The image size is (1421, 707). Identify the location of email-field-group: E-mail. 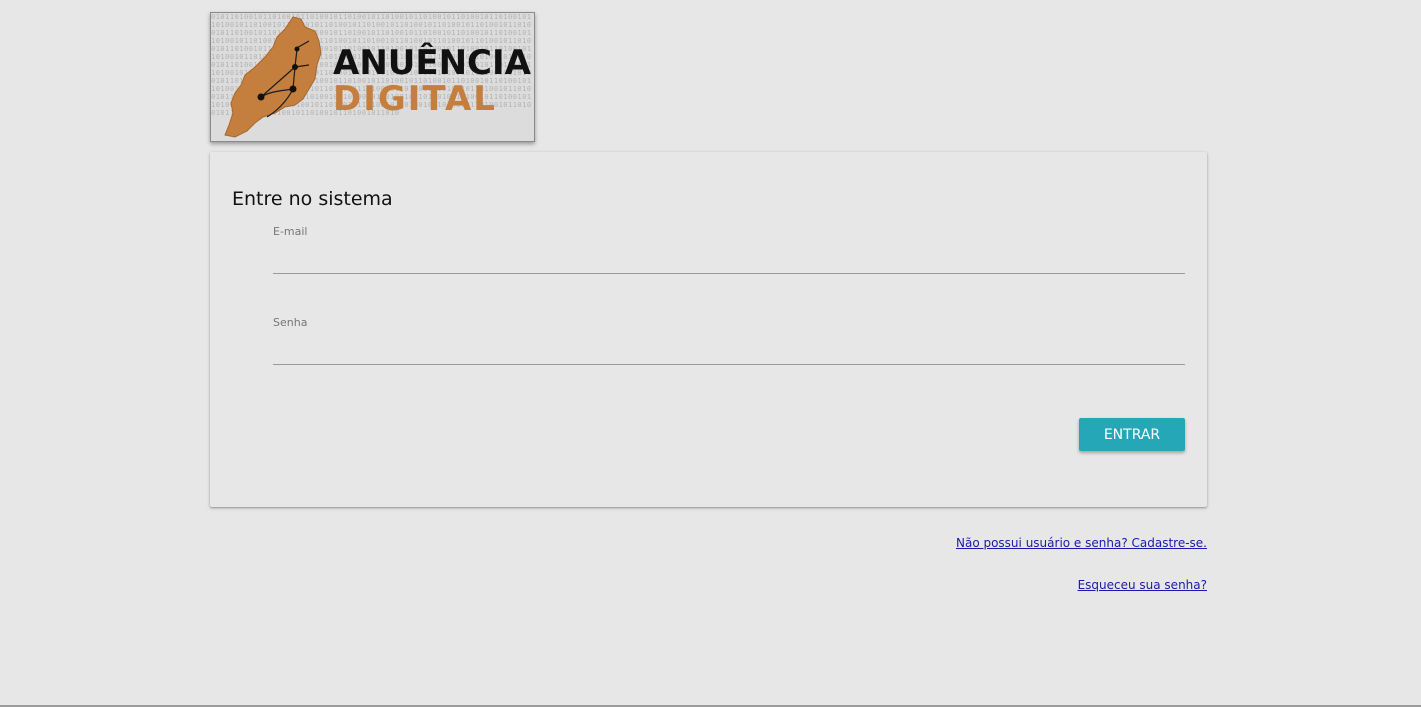
(729, 249).